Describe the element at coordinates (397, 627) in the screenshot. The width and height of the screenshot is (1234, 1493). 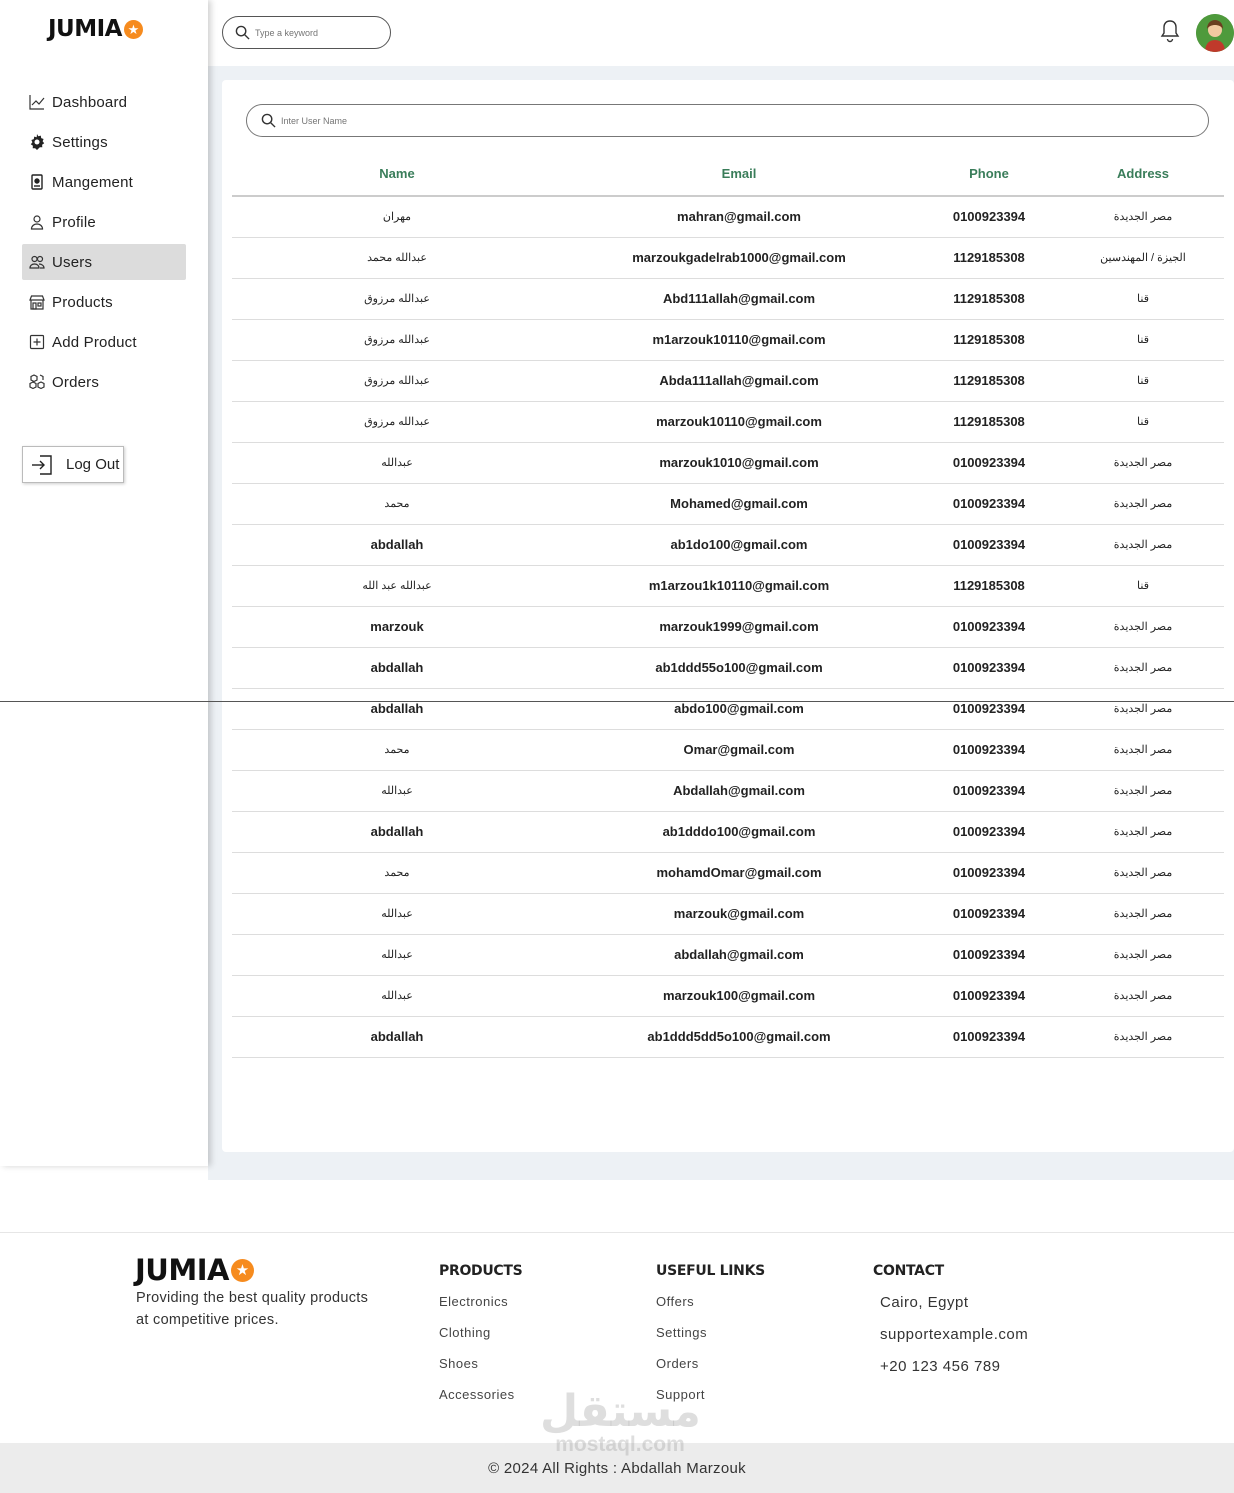
I see `user-name-cell: marzouk` at that location.